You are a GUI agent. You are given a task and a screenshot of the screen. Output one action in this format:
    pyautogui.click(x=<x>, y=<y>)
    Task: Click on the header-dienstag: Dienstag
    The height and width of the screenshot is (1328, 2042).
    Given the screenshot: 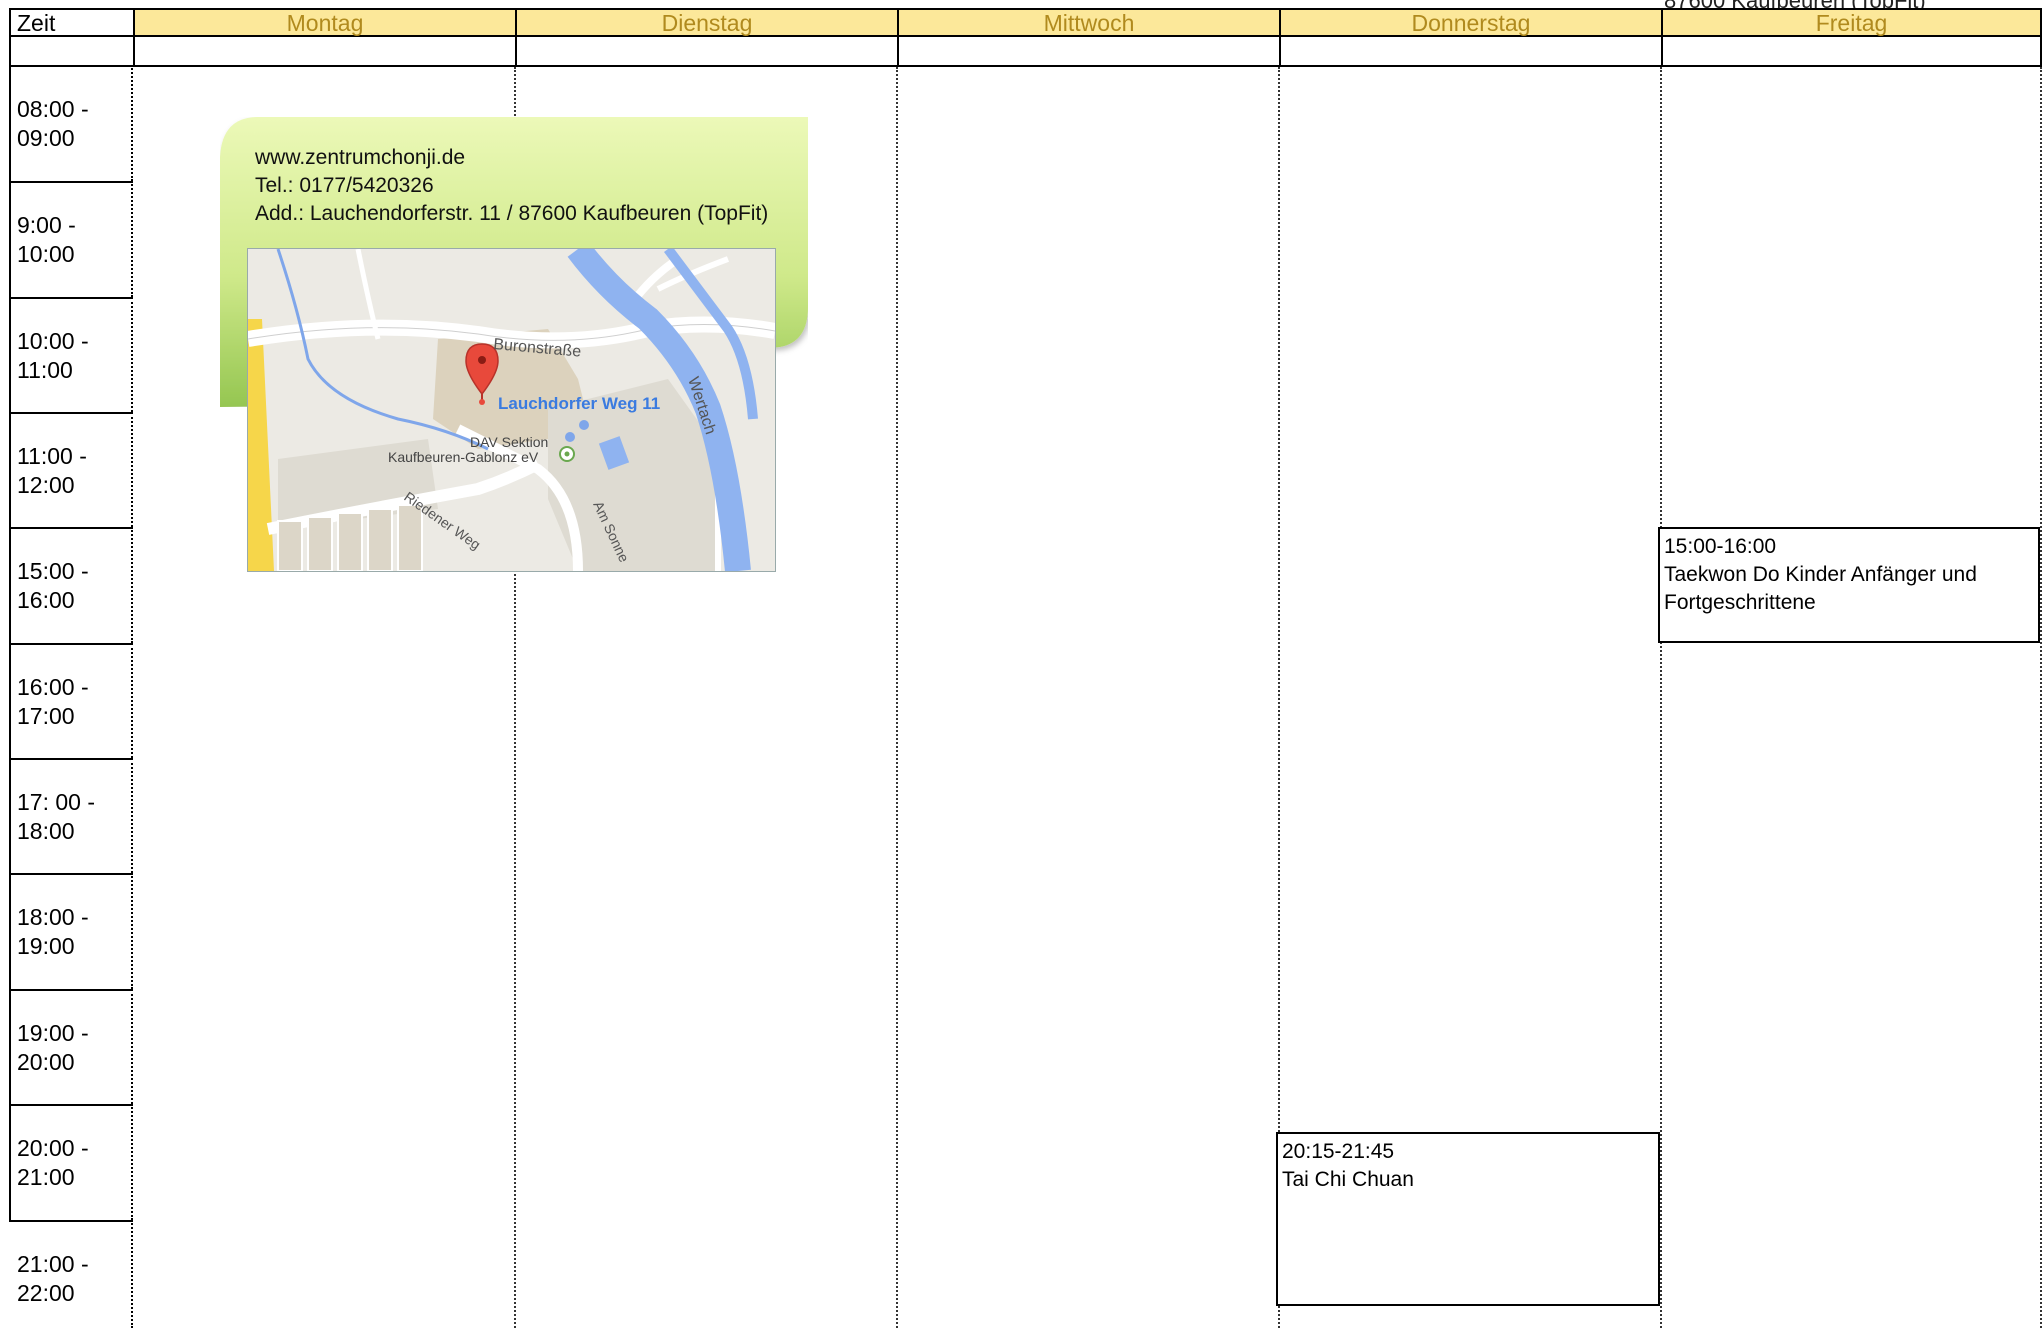 What is the action you would take?
    pyautogui.click(x=706, y=22)
    